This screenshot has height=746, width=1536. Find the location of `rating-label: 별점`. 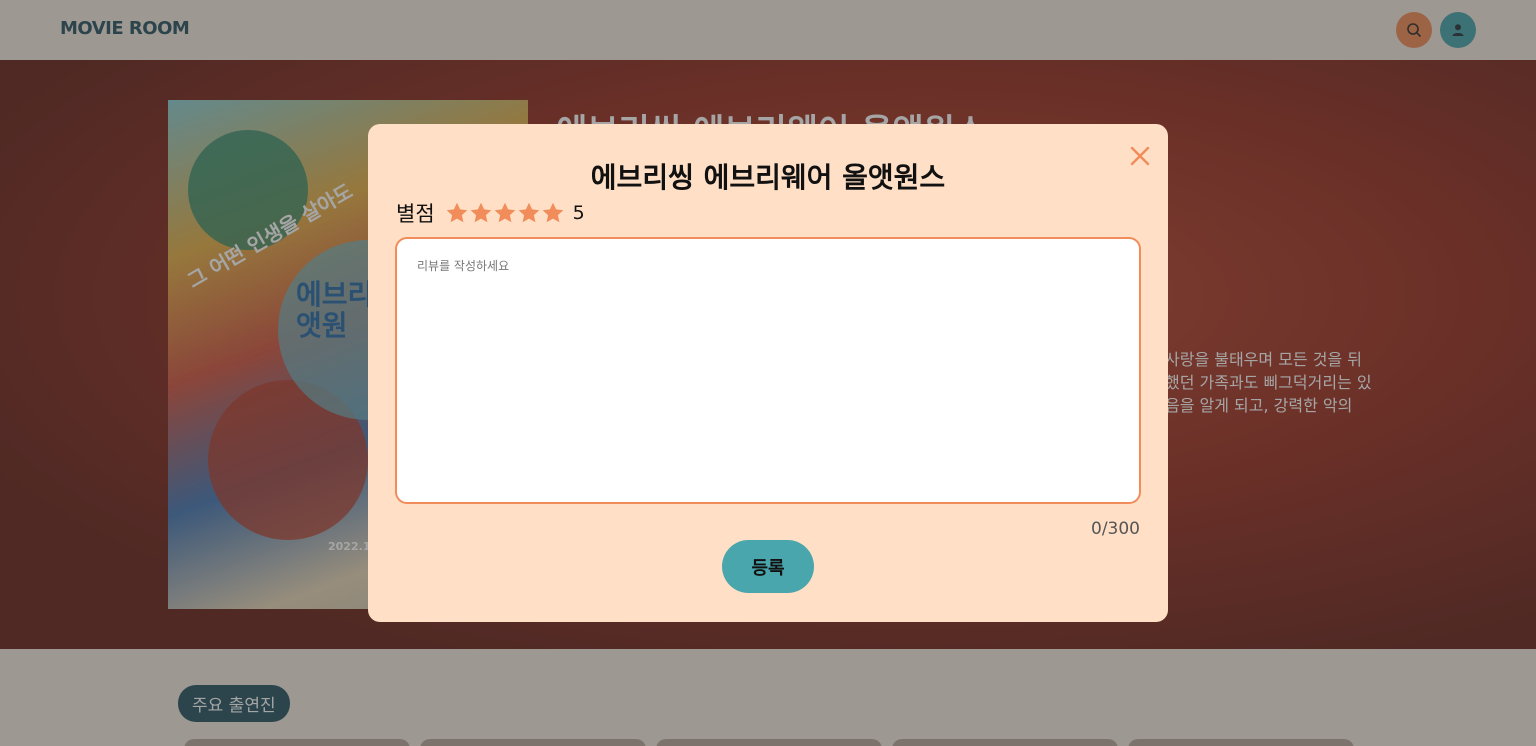

rating-label: 별점 is located at coordinates (415, 214).